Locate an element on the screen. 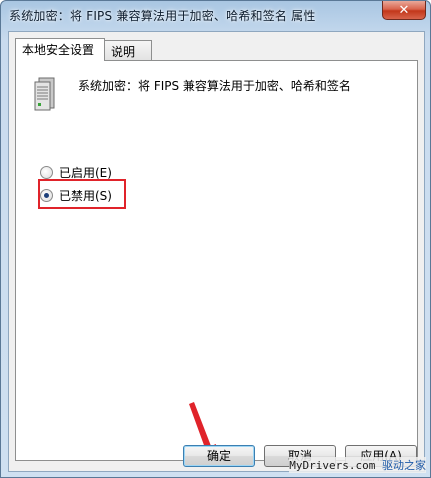  watermark: MyDrivers.com 驱动之家 is located at coordinates (357, 465).